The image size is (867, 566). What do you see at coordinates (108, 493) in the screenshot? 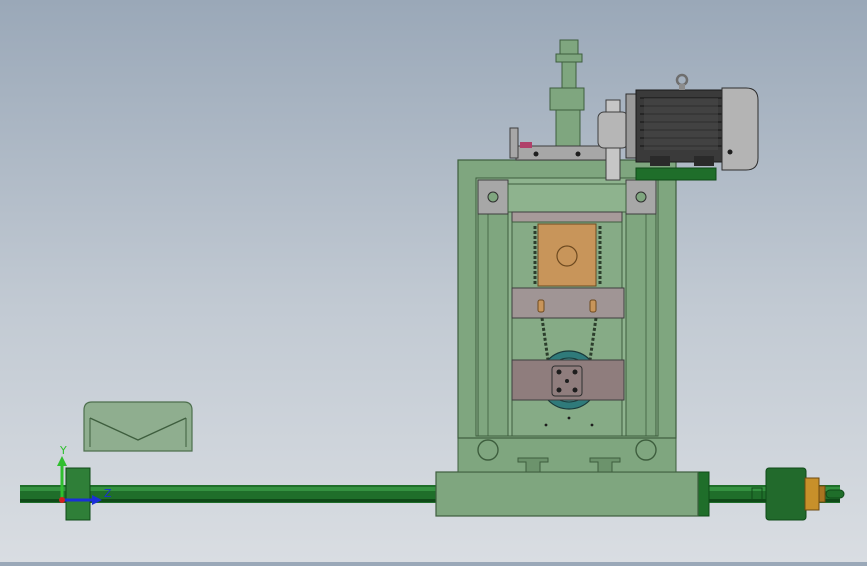
I see `z-axis-label: Z` at bounding box center [108, 493].